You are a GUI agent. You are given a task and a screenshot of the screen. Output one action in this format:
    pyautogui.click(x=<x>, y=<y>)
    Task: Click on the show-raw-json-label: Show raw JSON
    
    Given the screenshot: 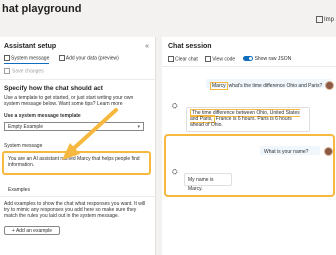 What is the action you would take?
    pyautogui.click(x=273, y=59)
    